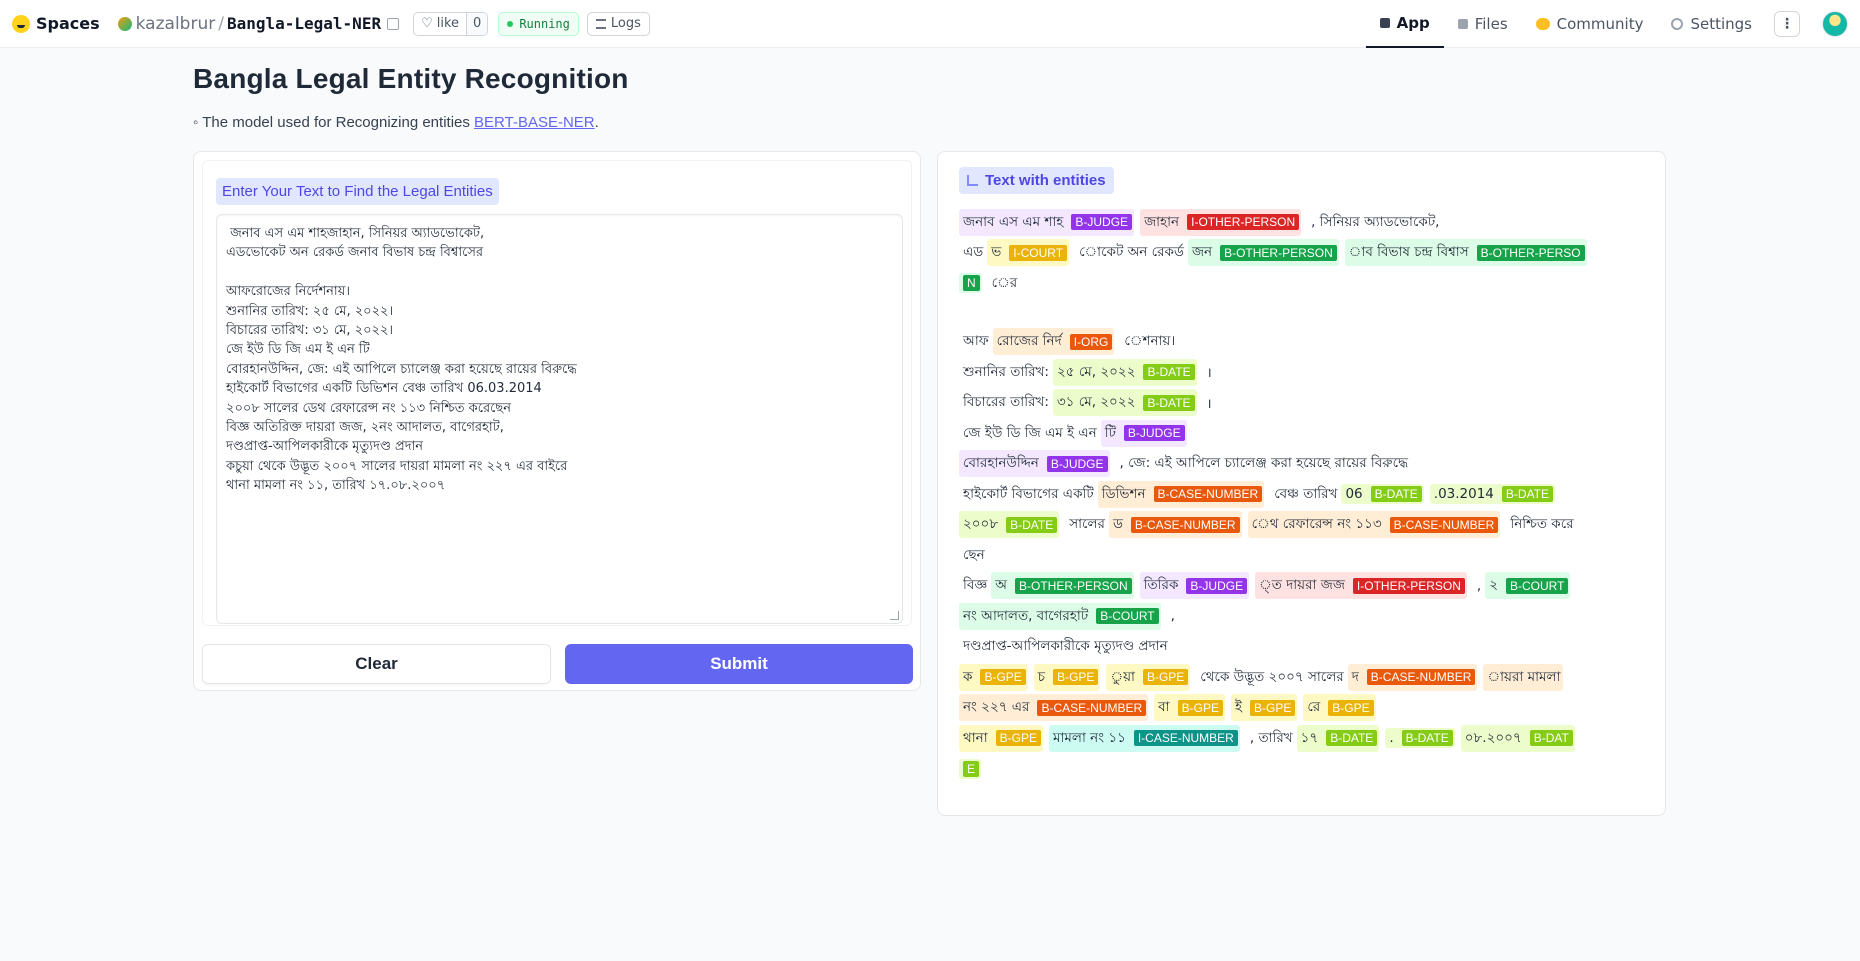  I want to click on logs-icon, so click(600, 23).